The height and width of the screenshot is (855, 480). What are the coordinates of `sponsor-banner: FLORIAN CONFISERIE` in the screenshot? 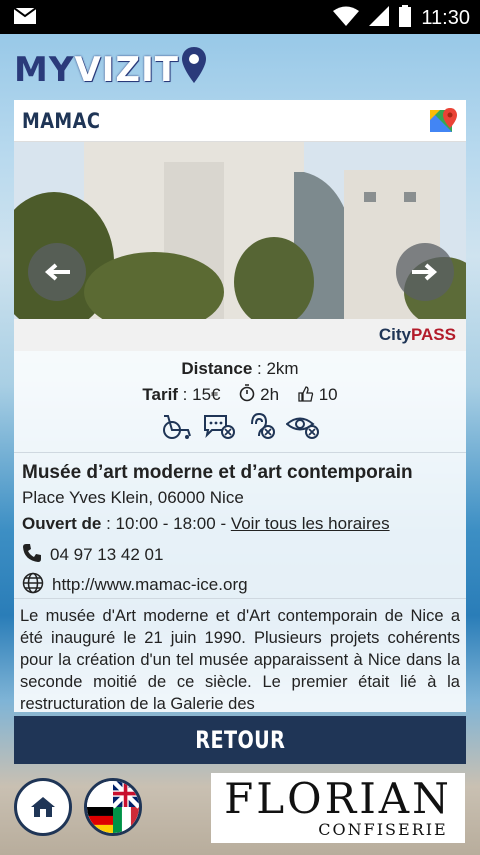 It's located at (338, 808).